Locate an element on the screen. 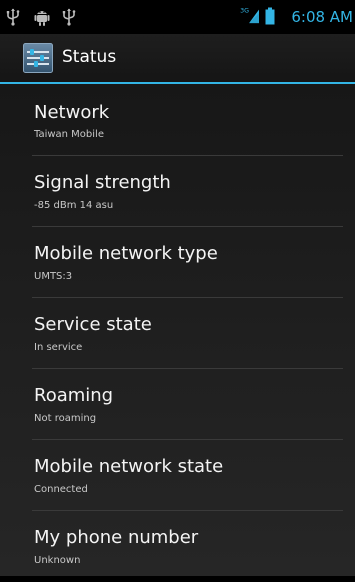 Image resolution: width=355 pixels, height=582 pixels. android-debug-icon is located at coordinates (42, 18).